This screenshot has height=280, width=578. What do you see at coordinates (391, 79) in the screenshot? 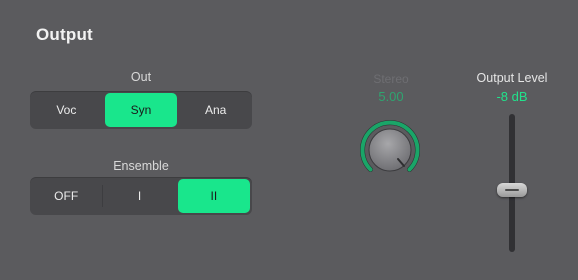
I see `stereo-label: Stereo` at bounding box center [391, 79].